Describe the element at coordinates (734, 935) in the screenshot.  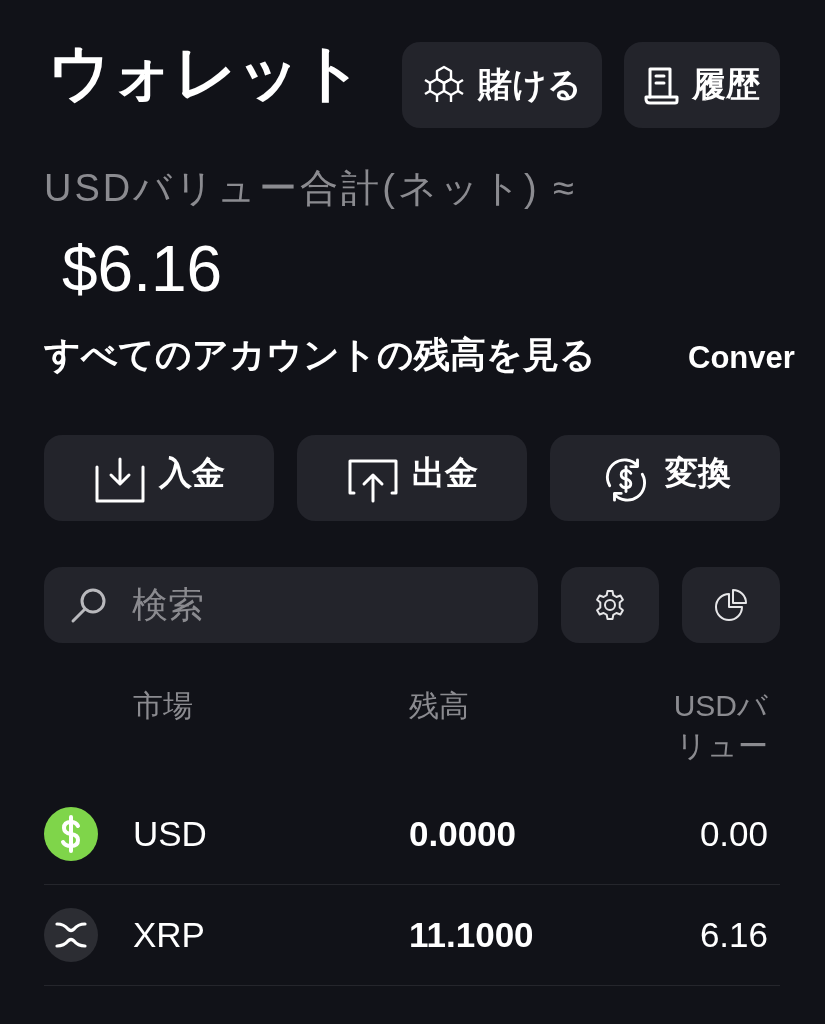
I see `usd-value-cell-text: 6.16` at that location.